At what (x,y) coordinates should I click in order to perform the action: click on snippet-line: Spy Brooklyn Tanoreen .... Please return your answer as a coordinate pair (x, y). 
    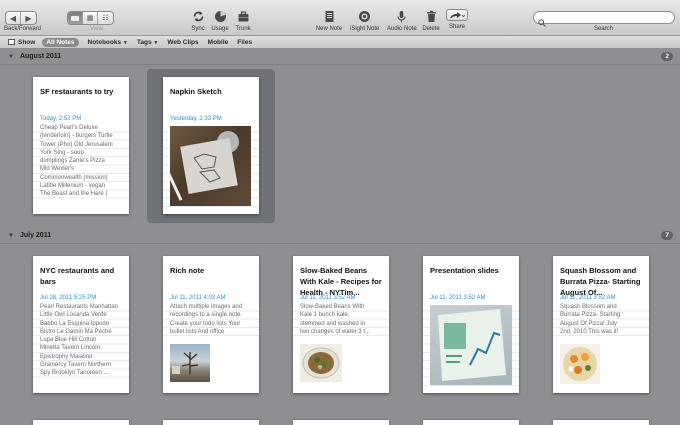
    Looking at the image, I should click on (74, 373).